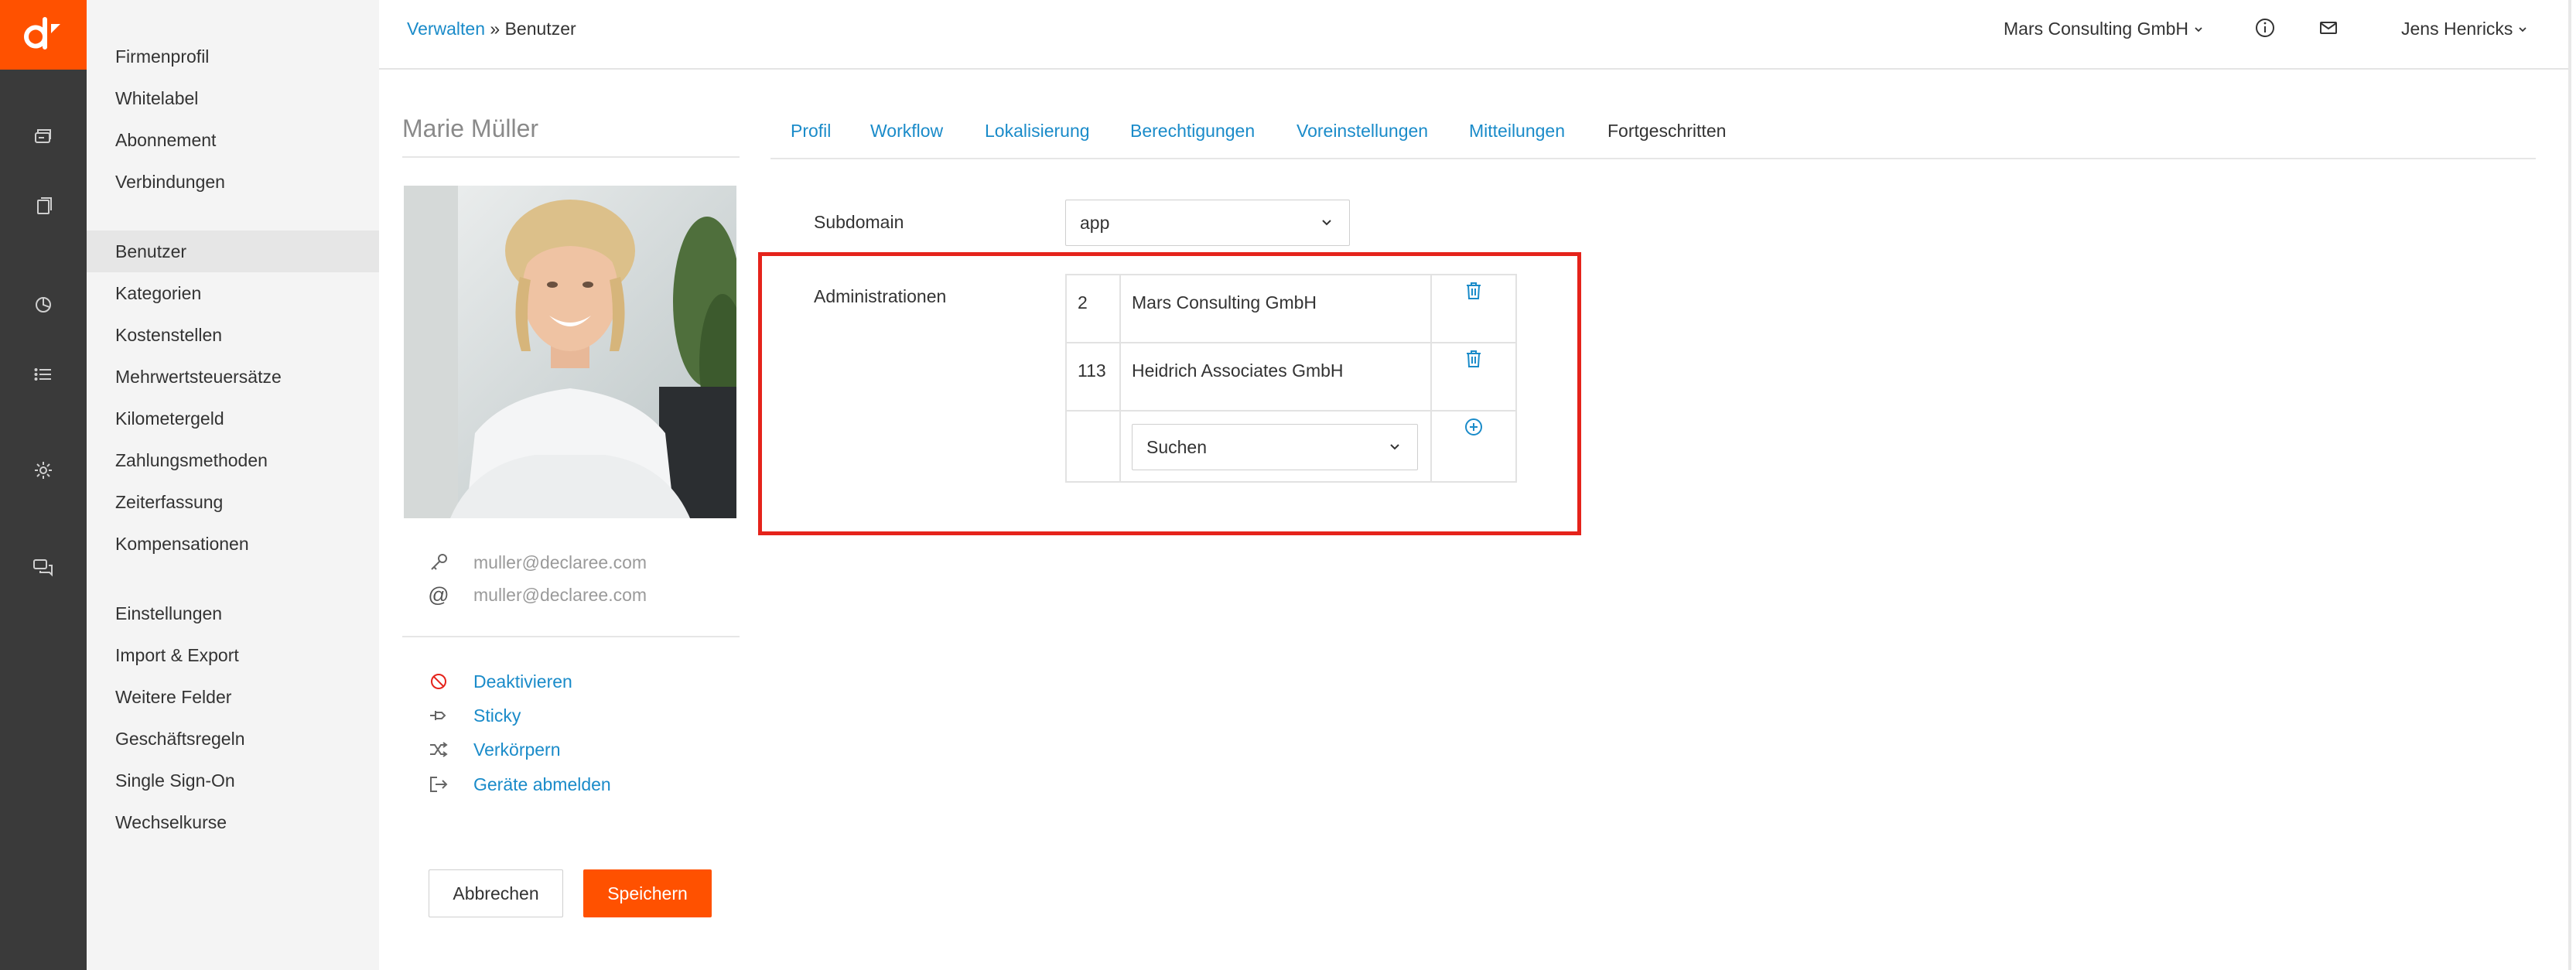  I want to click on icon-rail, so click(43, 485).